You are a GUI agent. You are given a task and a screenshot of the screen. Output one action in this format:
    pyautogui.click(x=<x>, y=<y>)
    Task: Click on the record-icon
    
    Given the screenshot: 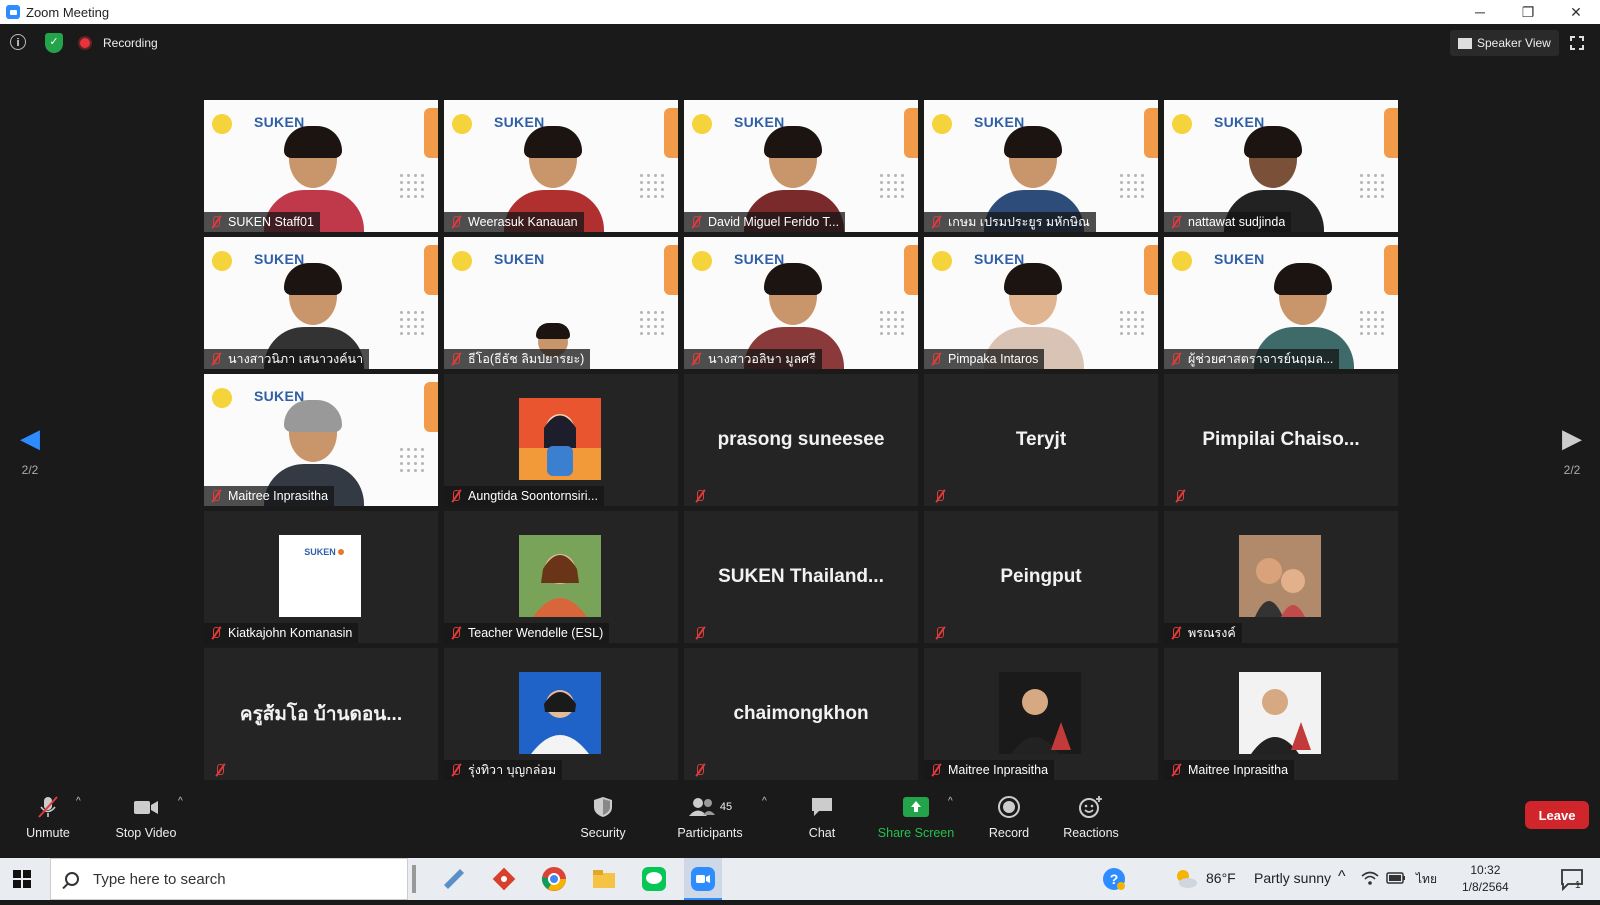 What is the action you would take?
    pyautogui.click(x=1009, y=807)
    